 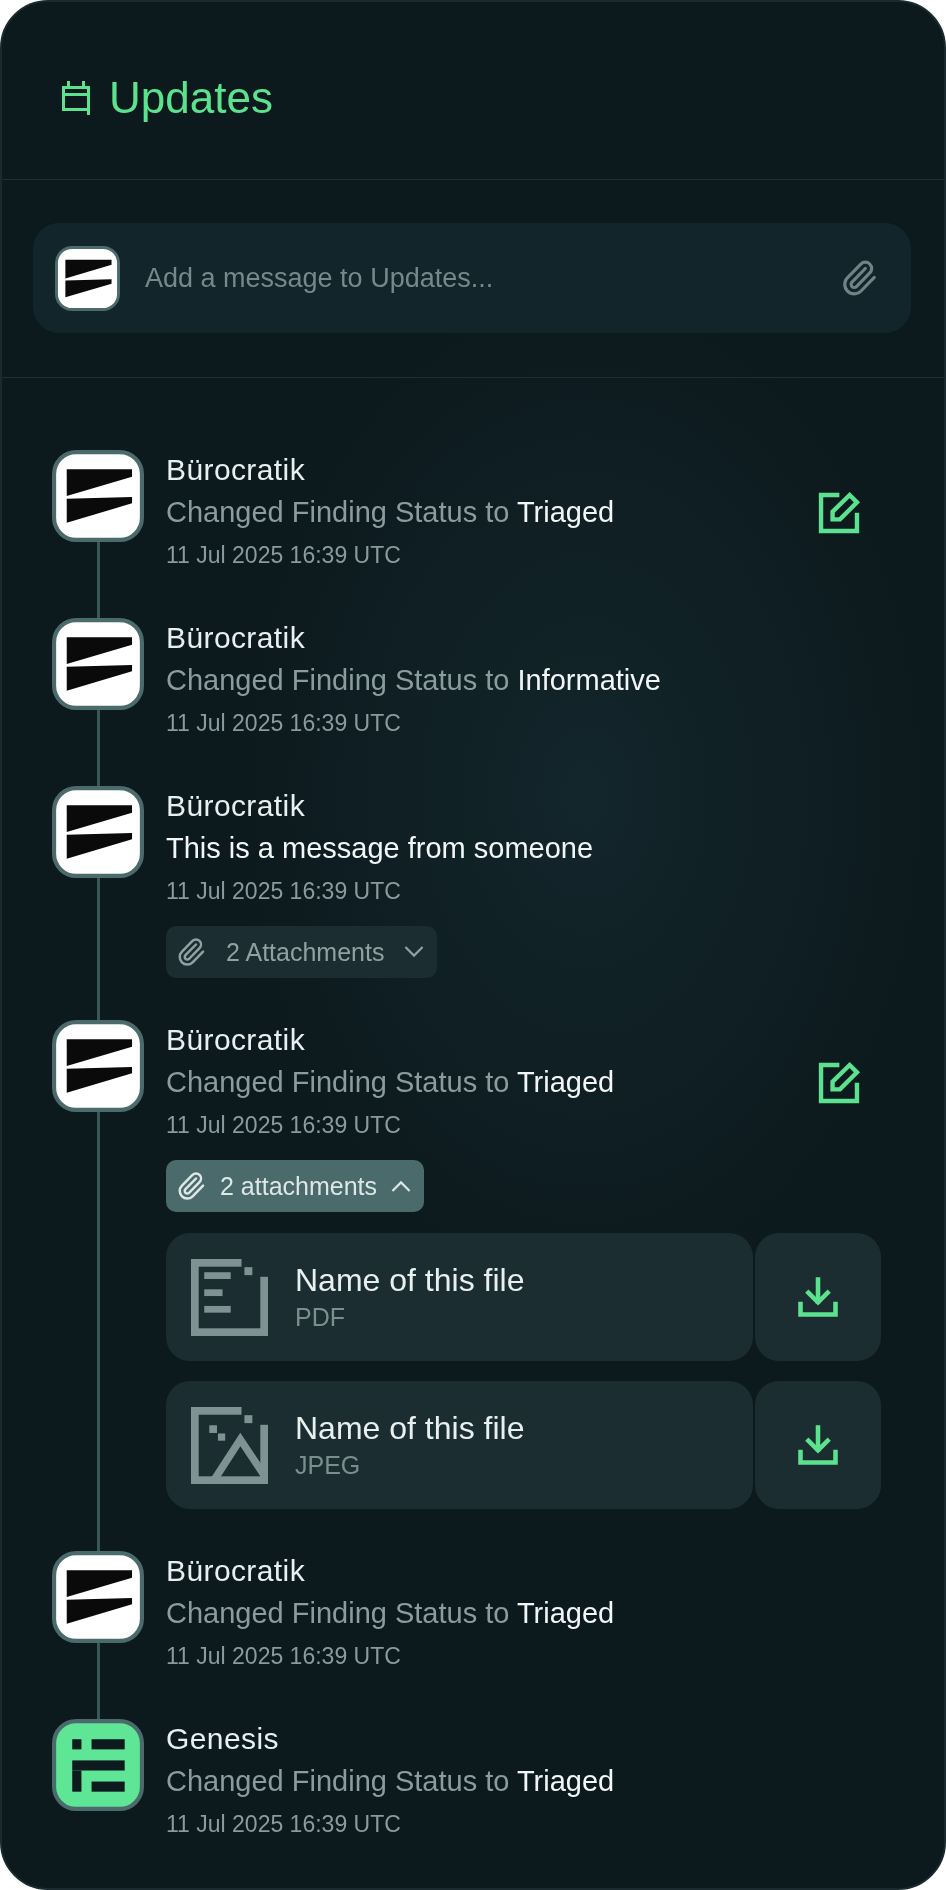 What do you see at coordinates (413, 680) in the screenshot?
I see `status-text: Changed Finding Status to Informative` at bounding box center [413, 680].